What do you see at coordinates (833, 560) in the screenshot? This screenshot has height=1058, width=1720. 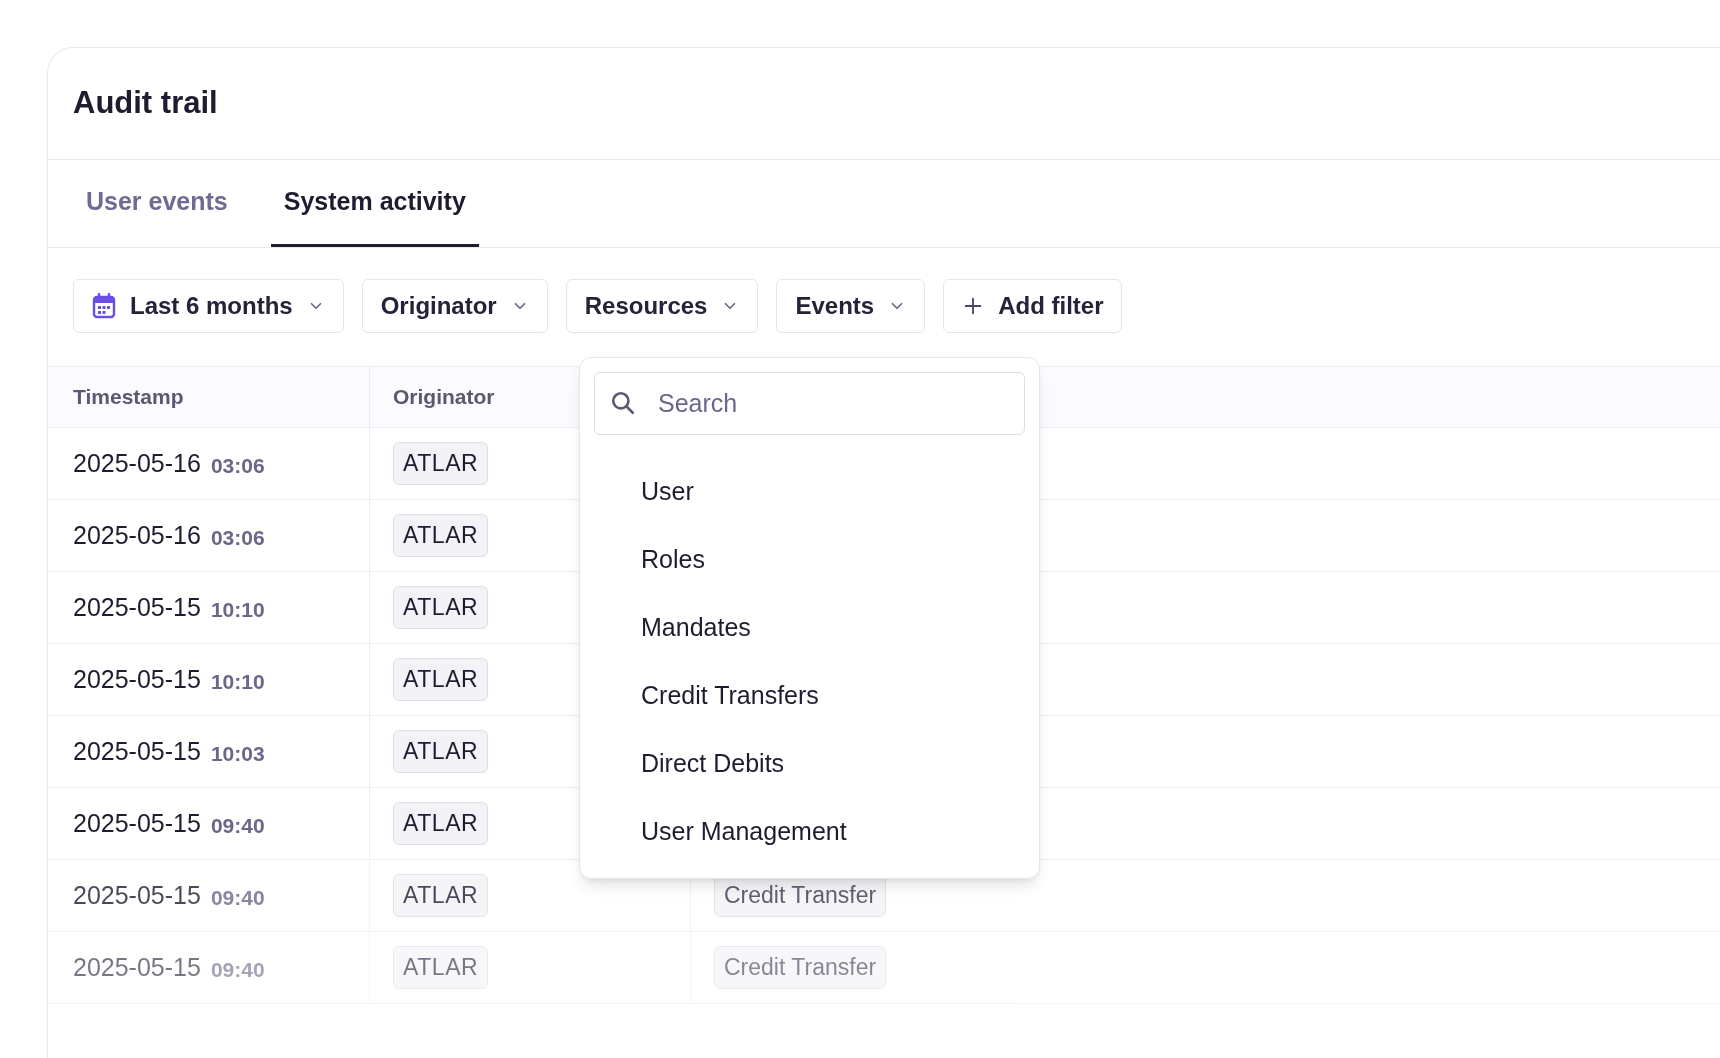 I see `menu-item: Roles` at bounding box center [833, 560].